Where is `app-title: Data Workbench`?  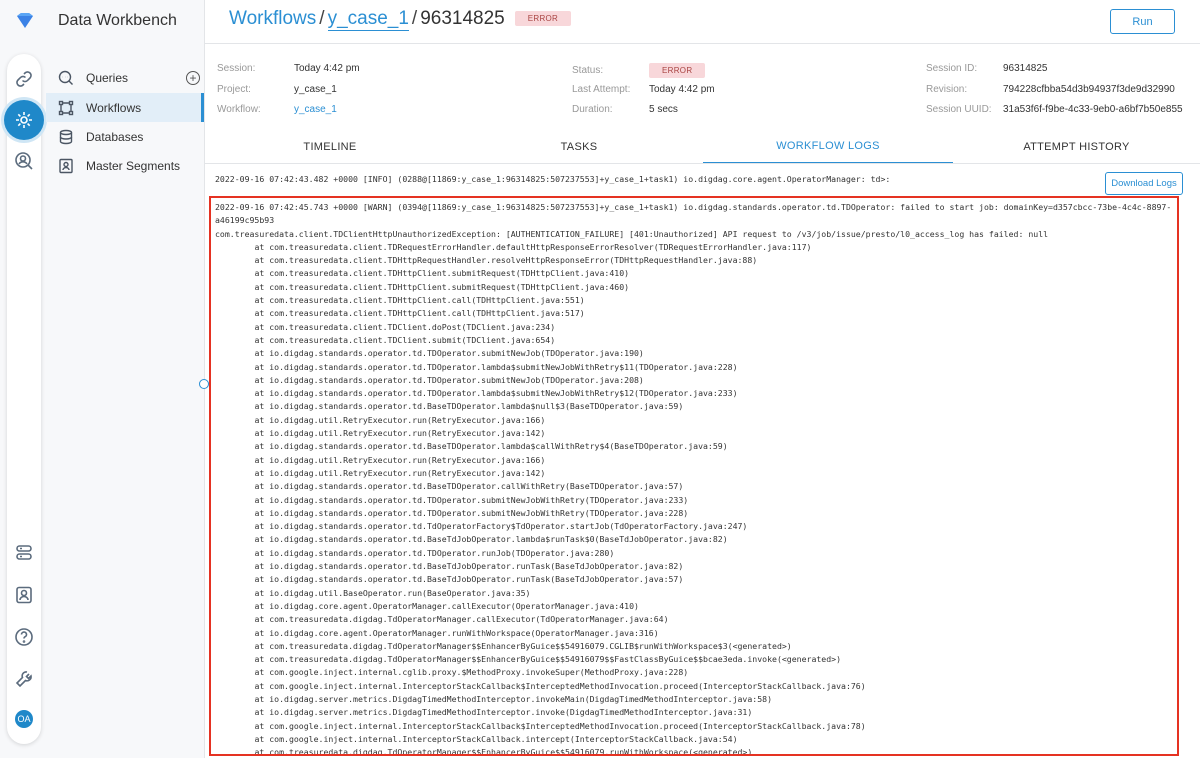
app-title: Data Workbench is located at coordinates (117, 20).